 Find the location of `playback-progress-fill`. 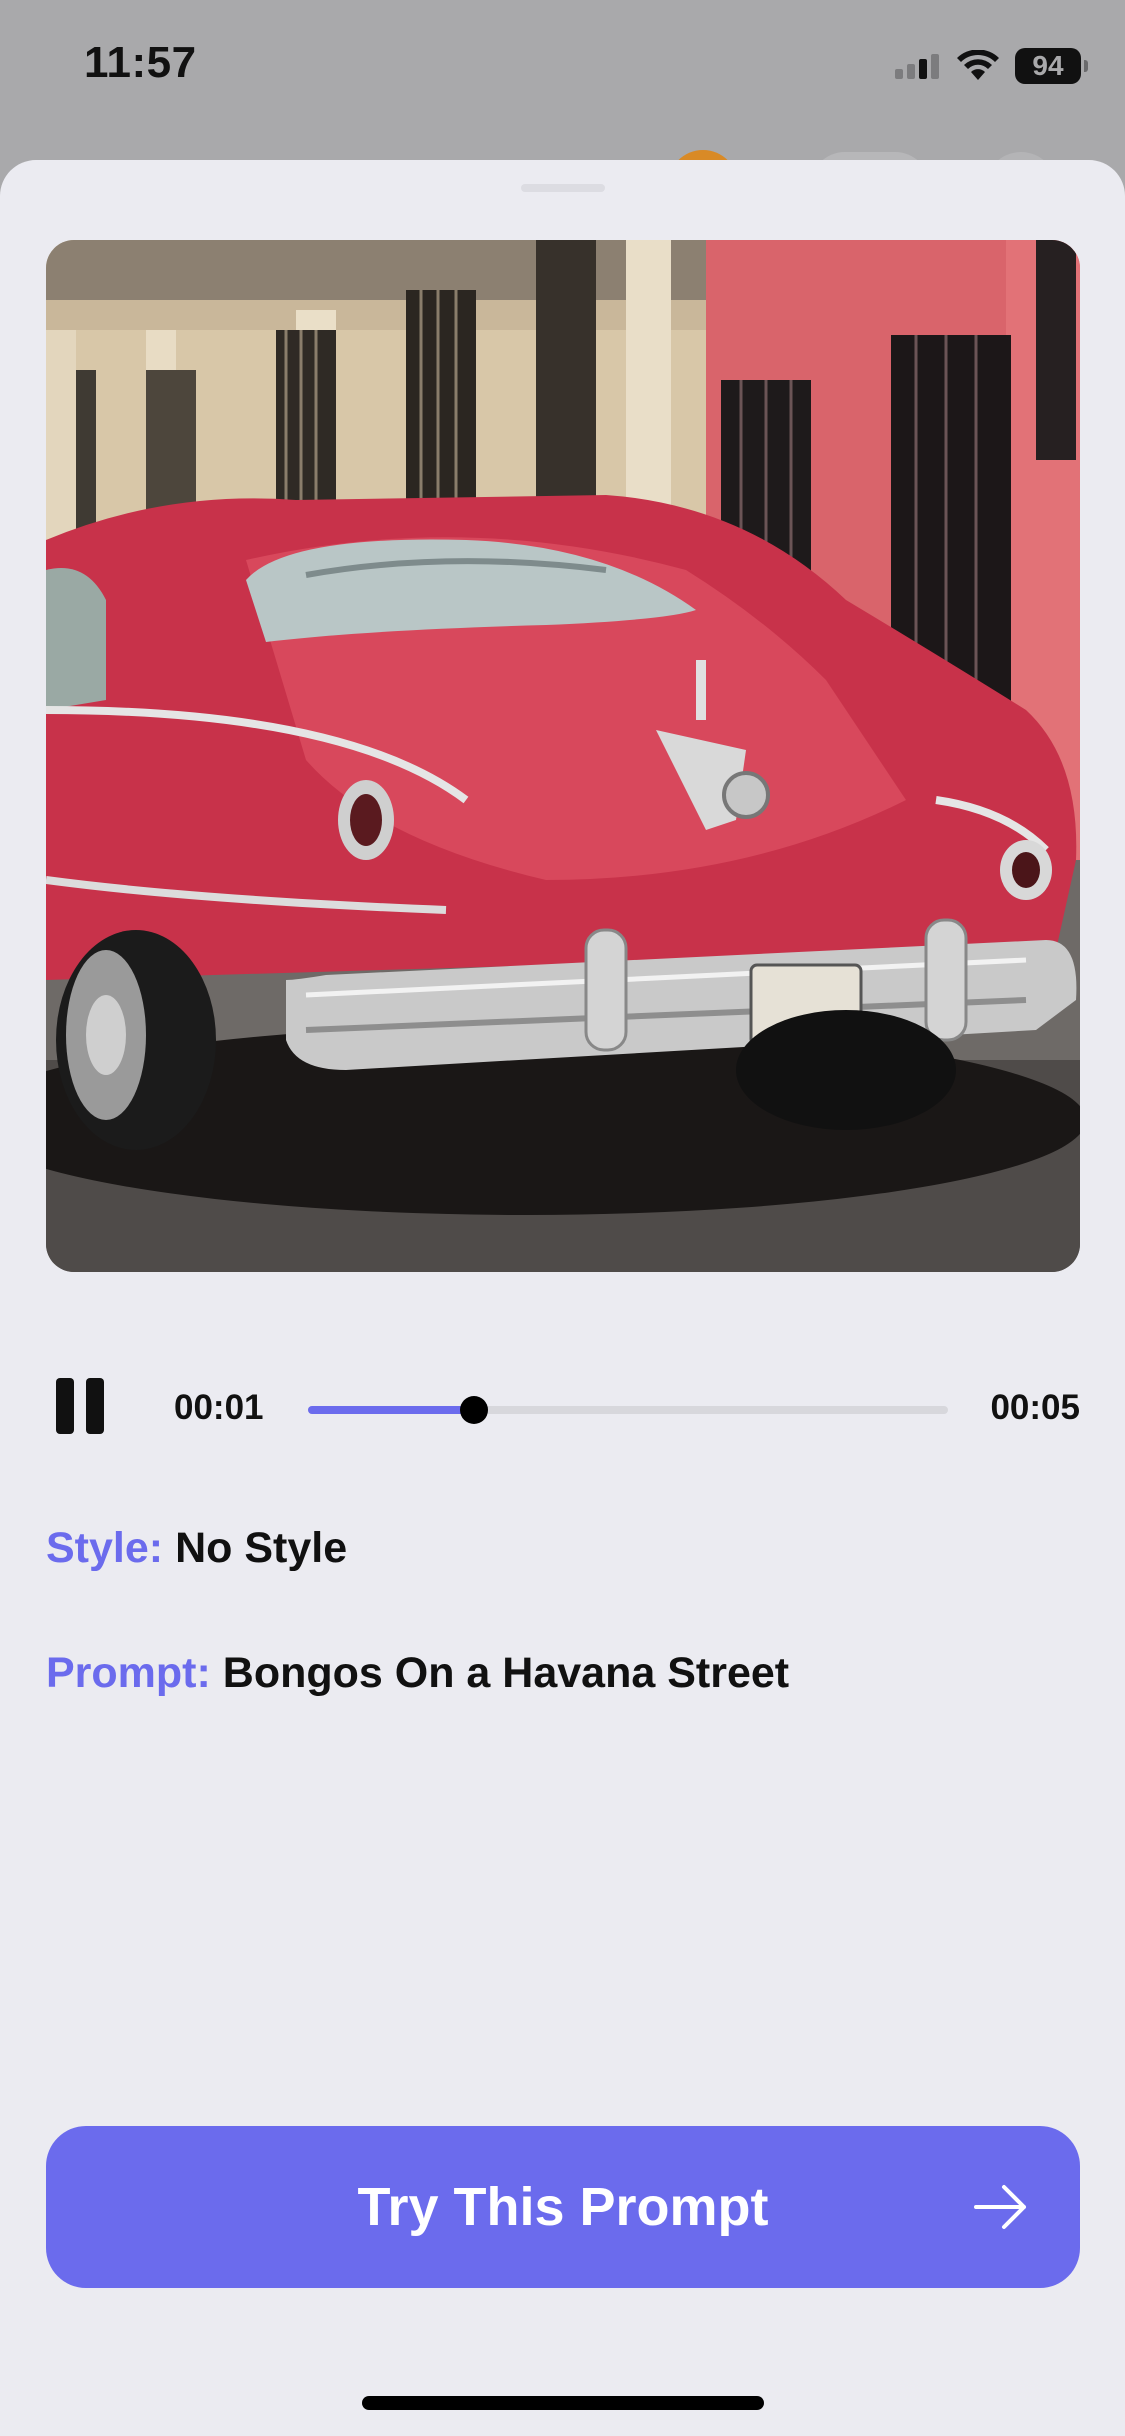

playback-progress-fill is located at coordinates (391, 1410).